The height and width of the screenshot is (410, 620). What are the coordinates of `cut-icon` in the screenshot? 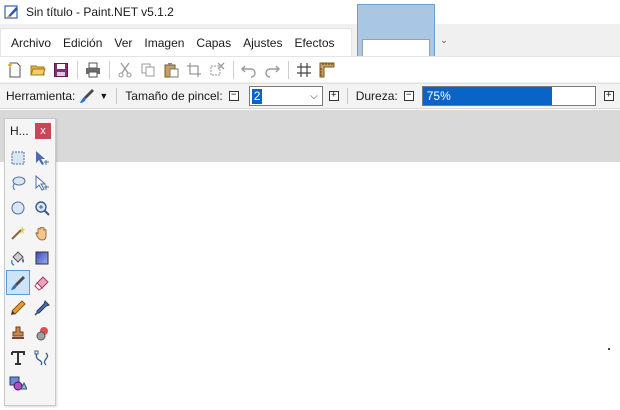 It's located at (125, 70).